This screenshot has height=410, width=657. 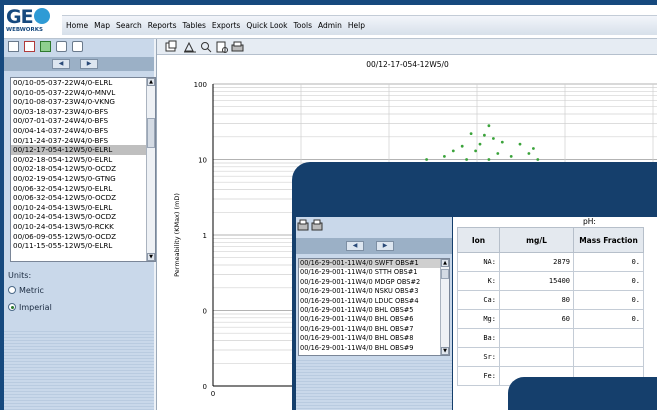 What do you see at coordinates (385, 246) in the screenshot?
I see `overlay-next-button: ▶` at bounding box center [385, 246].